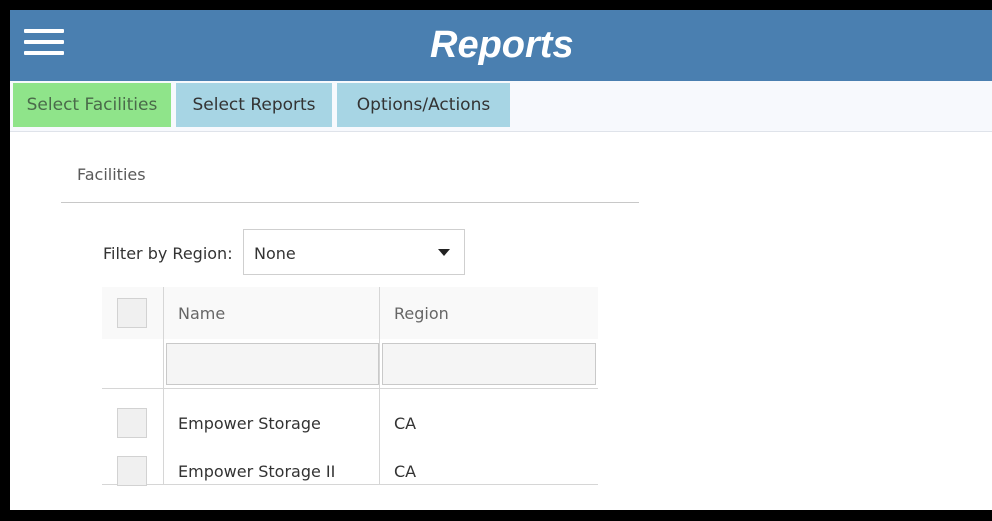  I want to click on facility-name-cell: Empower Storage, so click(249, 423).